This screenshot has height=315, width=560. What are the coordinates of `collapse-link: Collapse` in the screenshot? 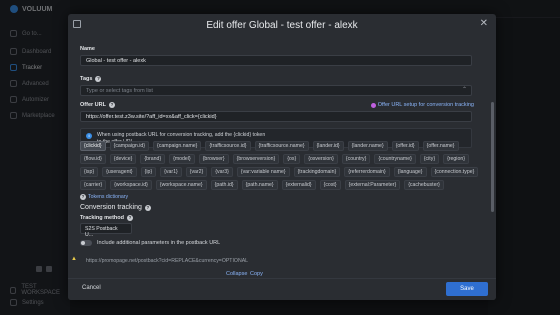 It's located at (236, 274).